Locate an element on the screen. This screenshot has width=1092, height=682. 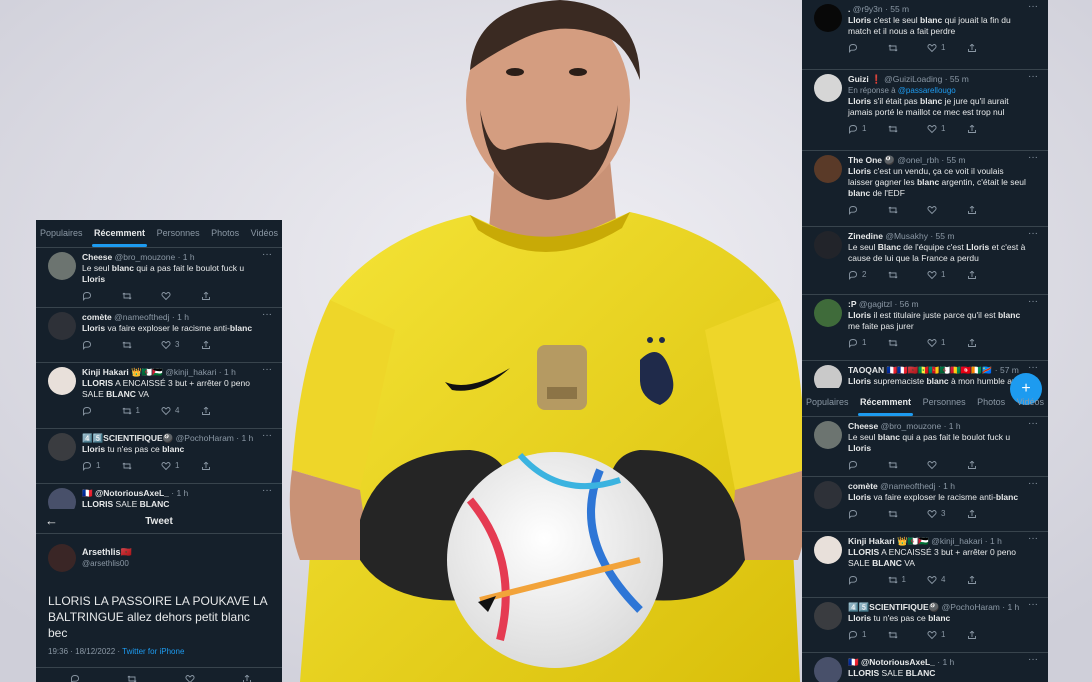
author-name: 4️⃣5️⃣SCIENTIFIQUE🎱 is located at coordinates (893, 607).